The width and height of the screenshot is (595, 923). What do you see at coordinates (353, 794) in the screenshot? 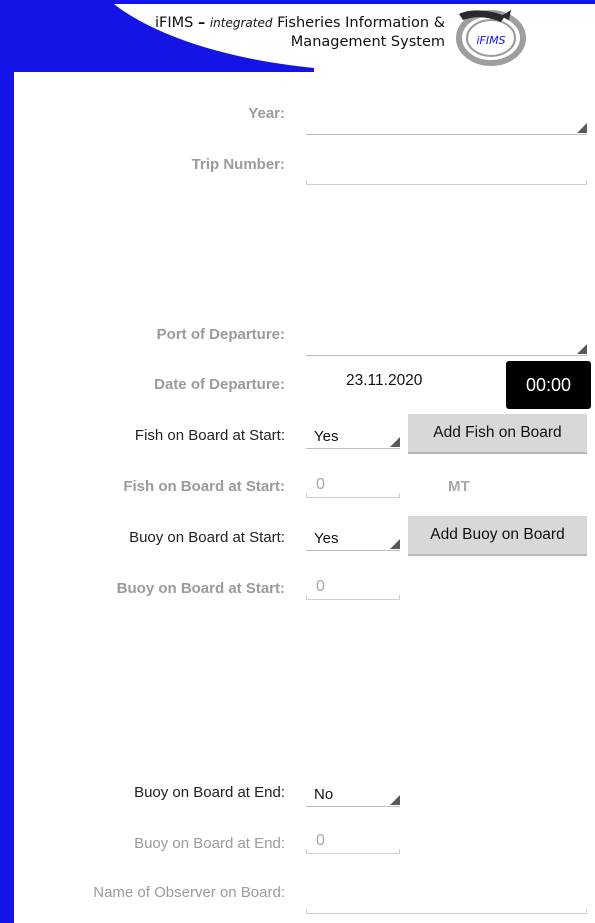
I see `buoy-end-spinner: No` at bounding box center [353, 794].